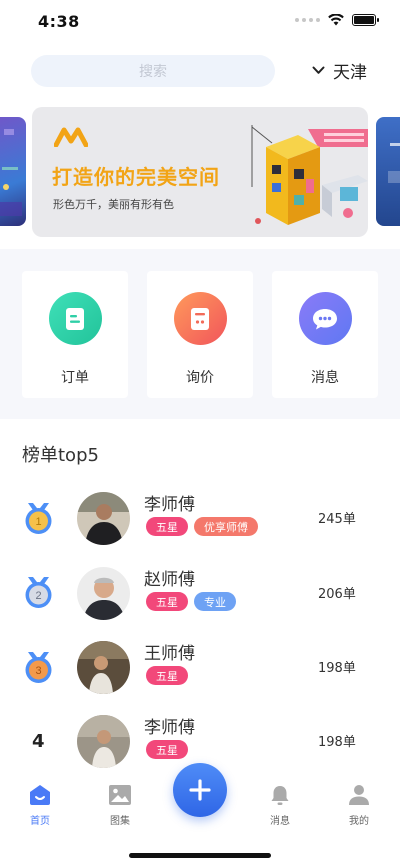 Image resolution: width=400 pixels, height=866 pixels. I want to click on plus-icon, so click(200, 790).